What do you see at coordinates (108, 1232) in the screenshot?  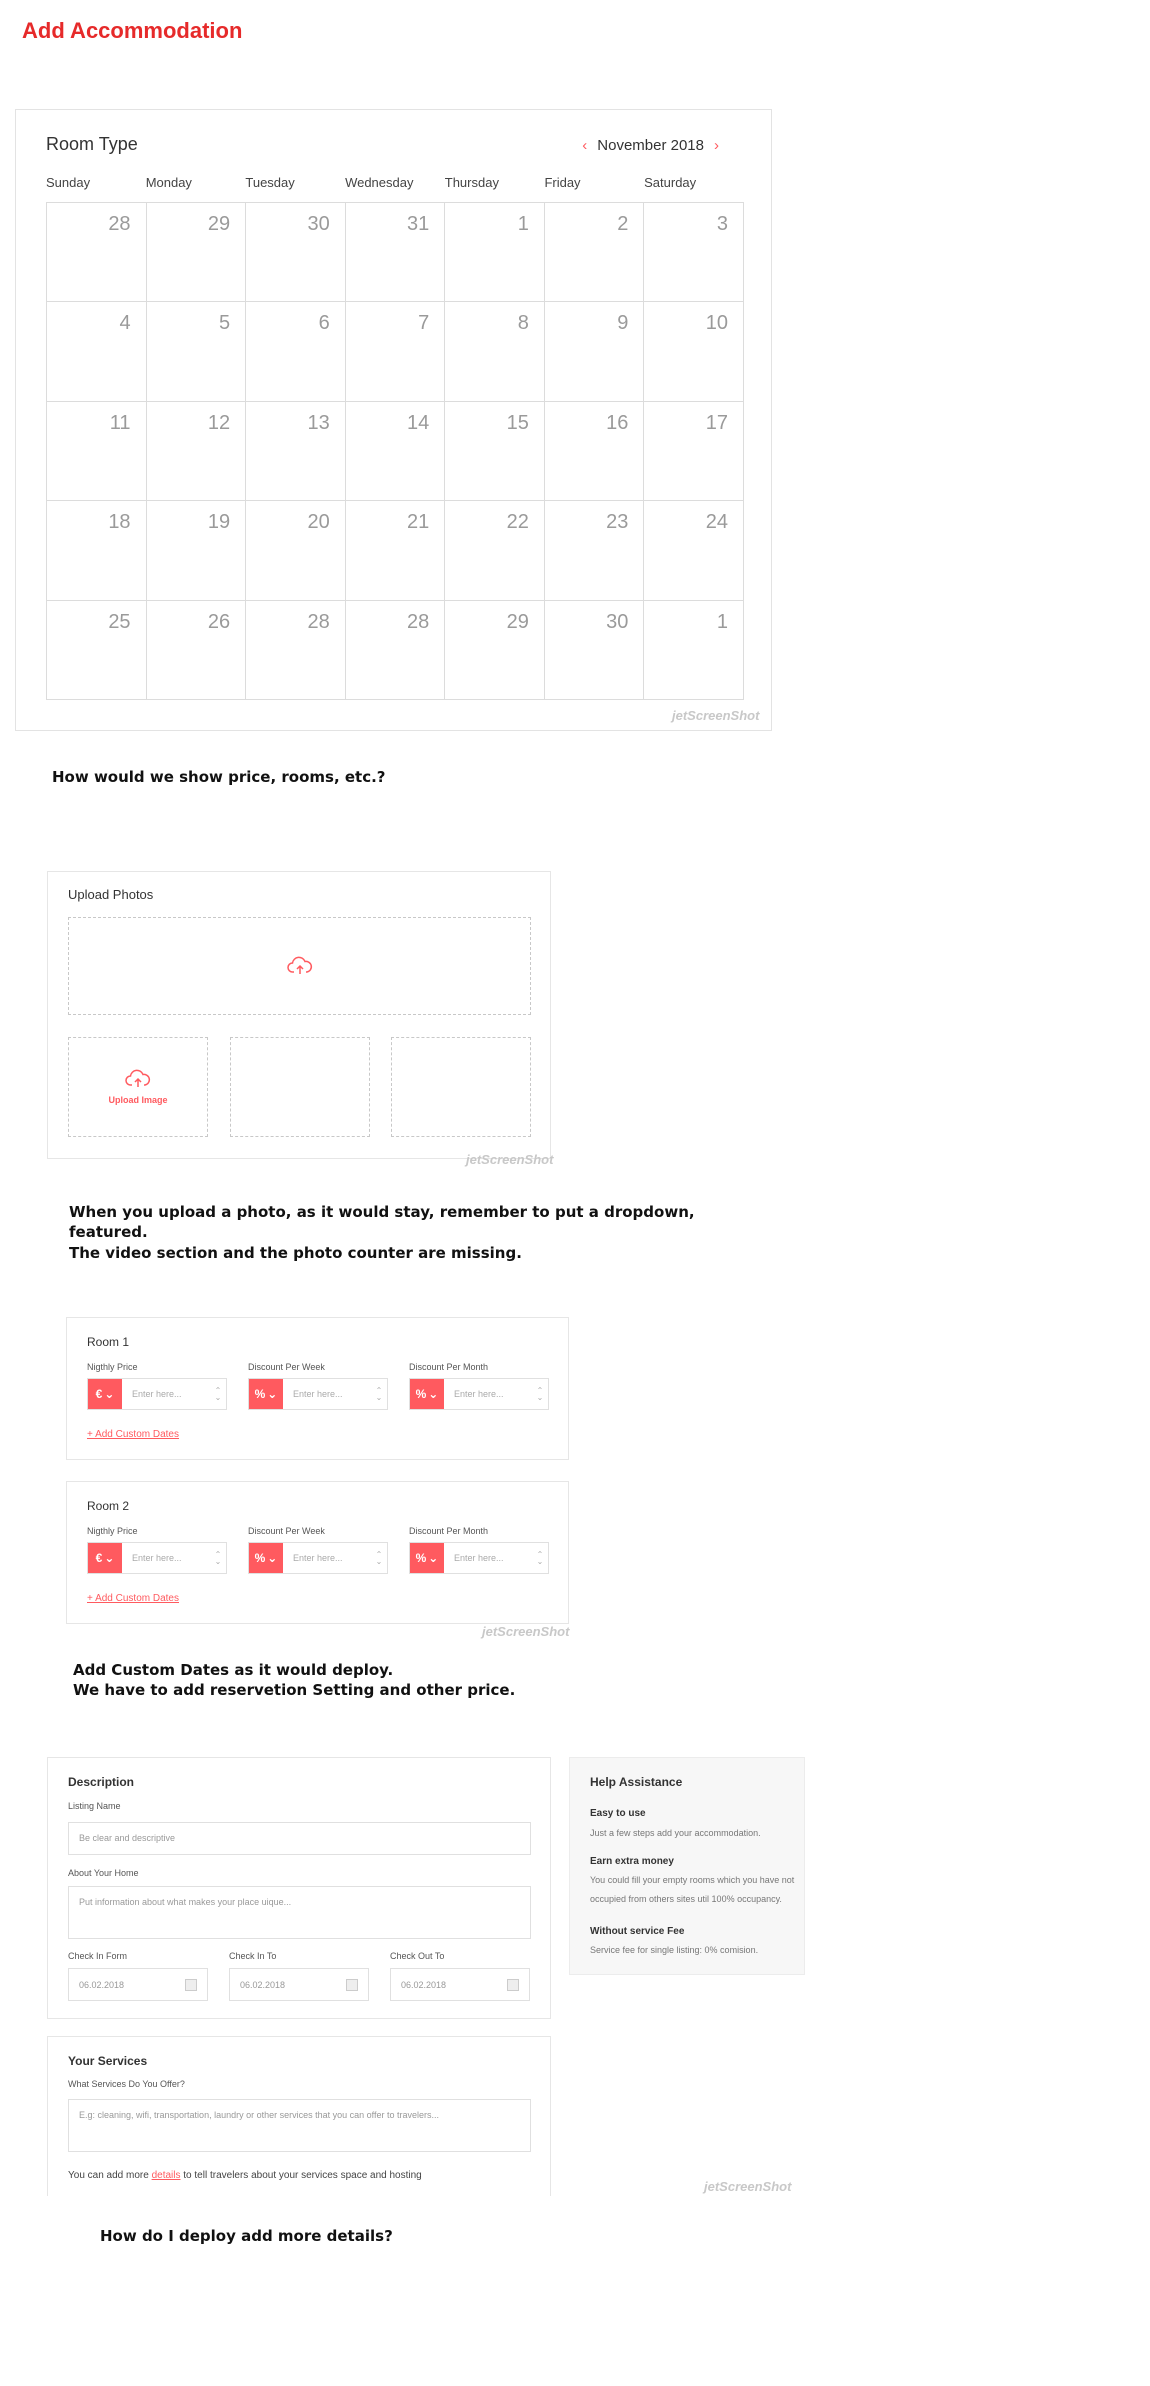 I see `note-line: featured.` at bounding box center [108, 1232].